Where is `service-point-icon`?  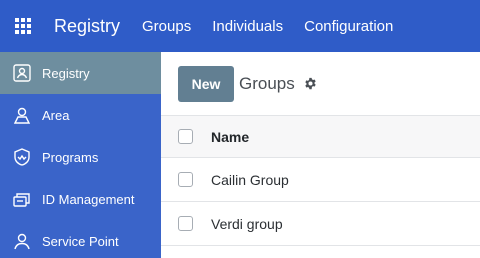 service-point-icon is located at coordinates (22, 241).